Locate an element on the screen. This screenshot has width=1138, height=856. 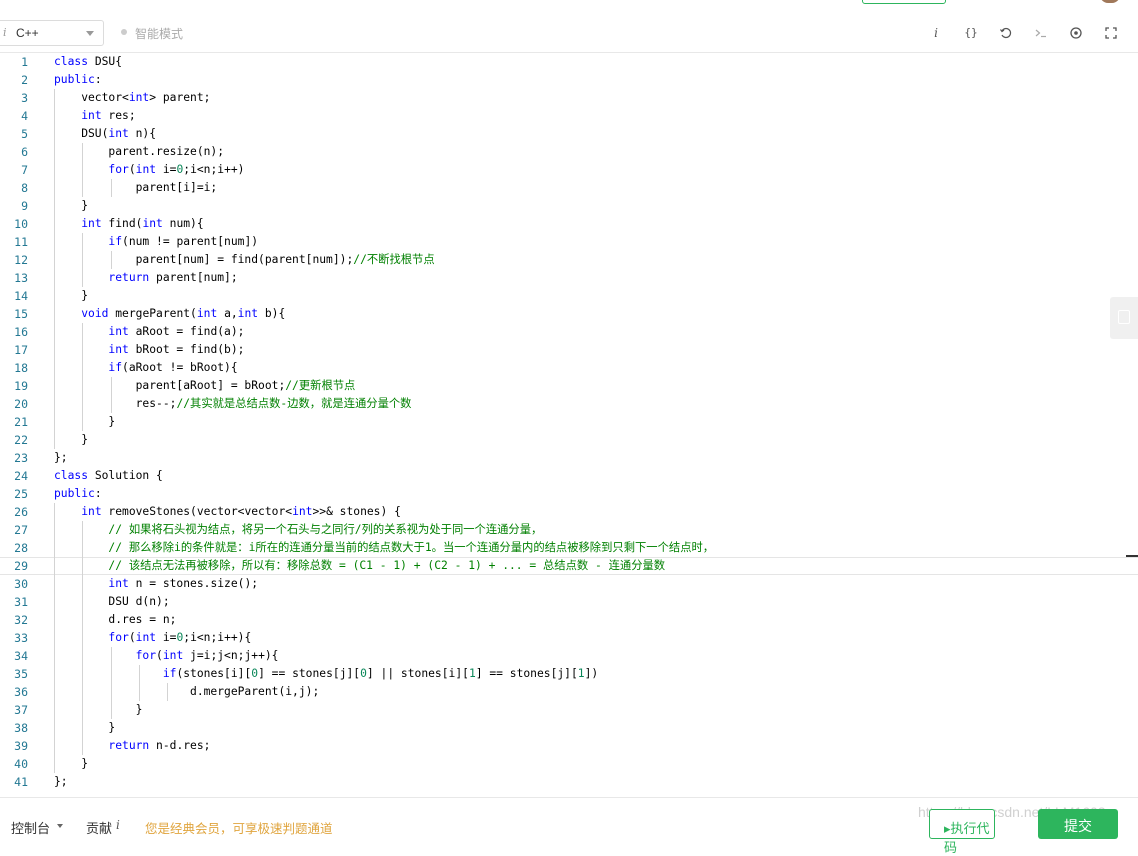
code-line: 10 int find(int num){ is located at coordinates (569, 224).